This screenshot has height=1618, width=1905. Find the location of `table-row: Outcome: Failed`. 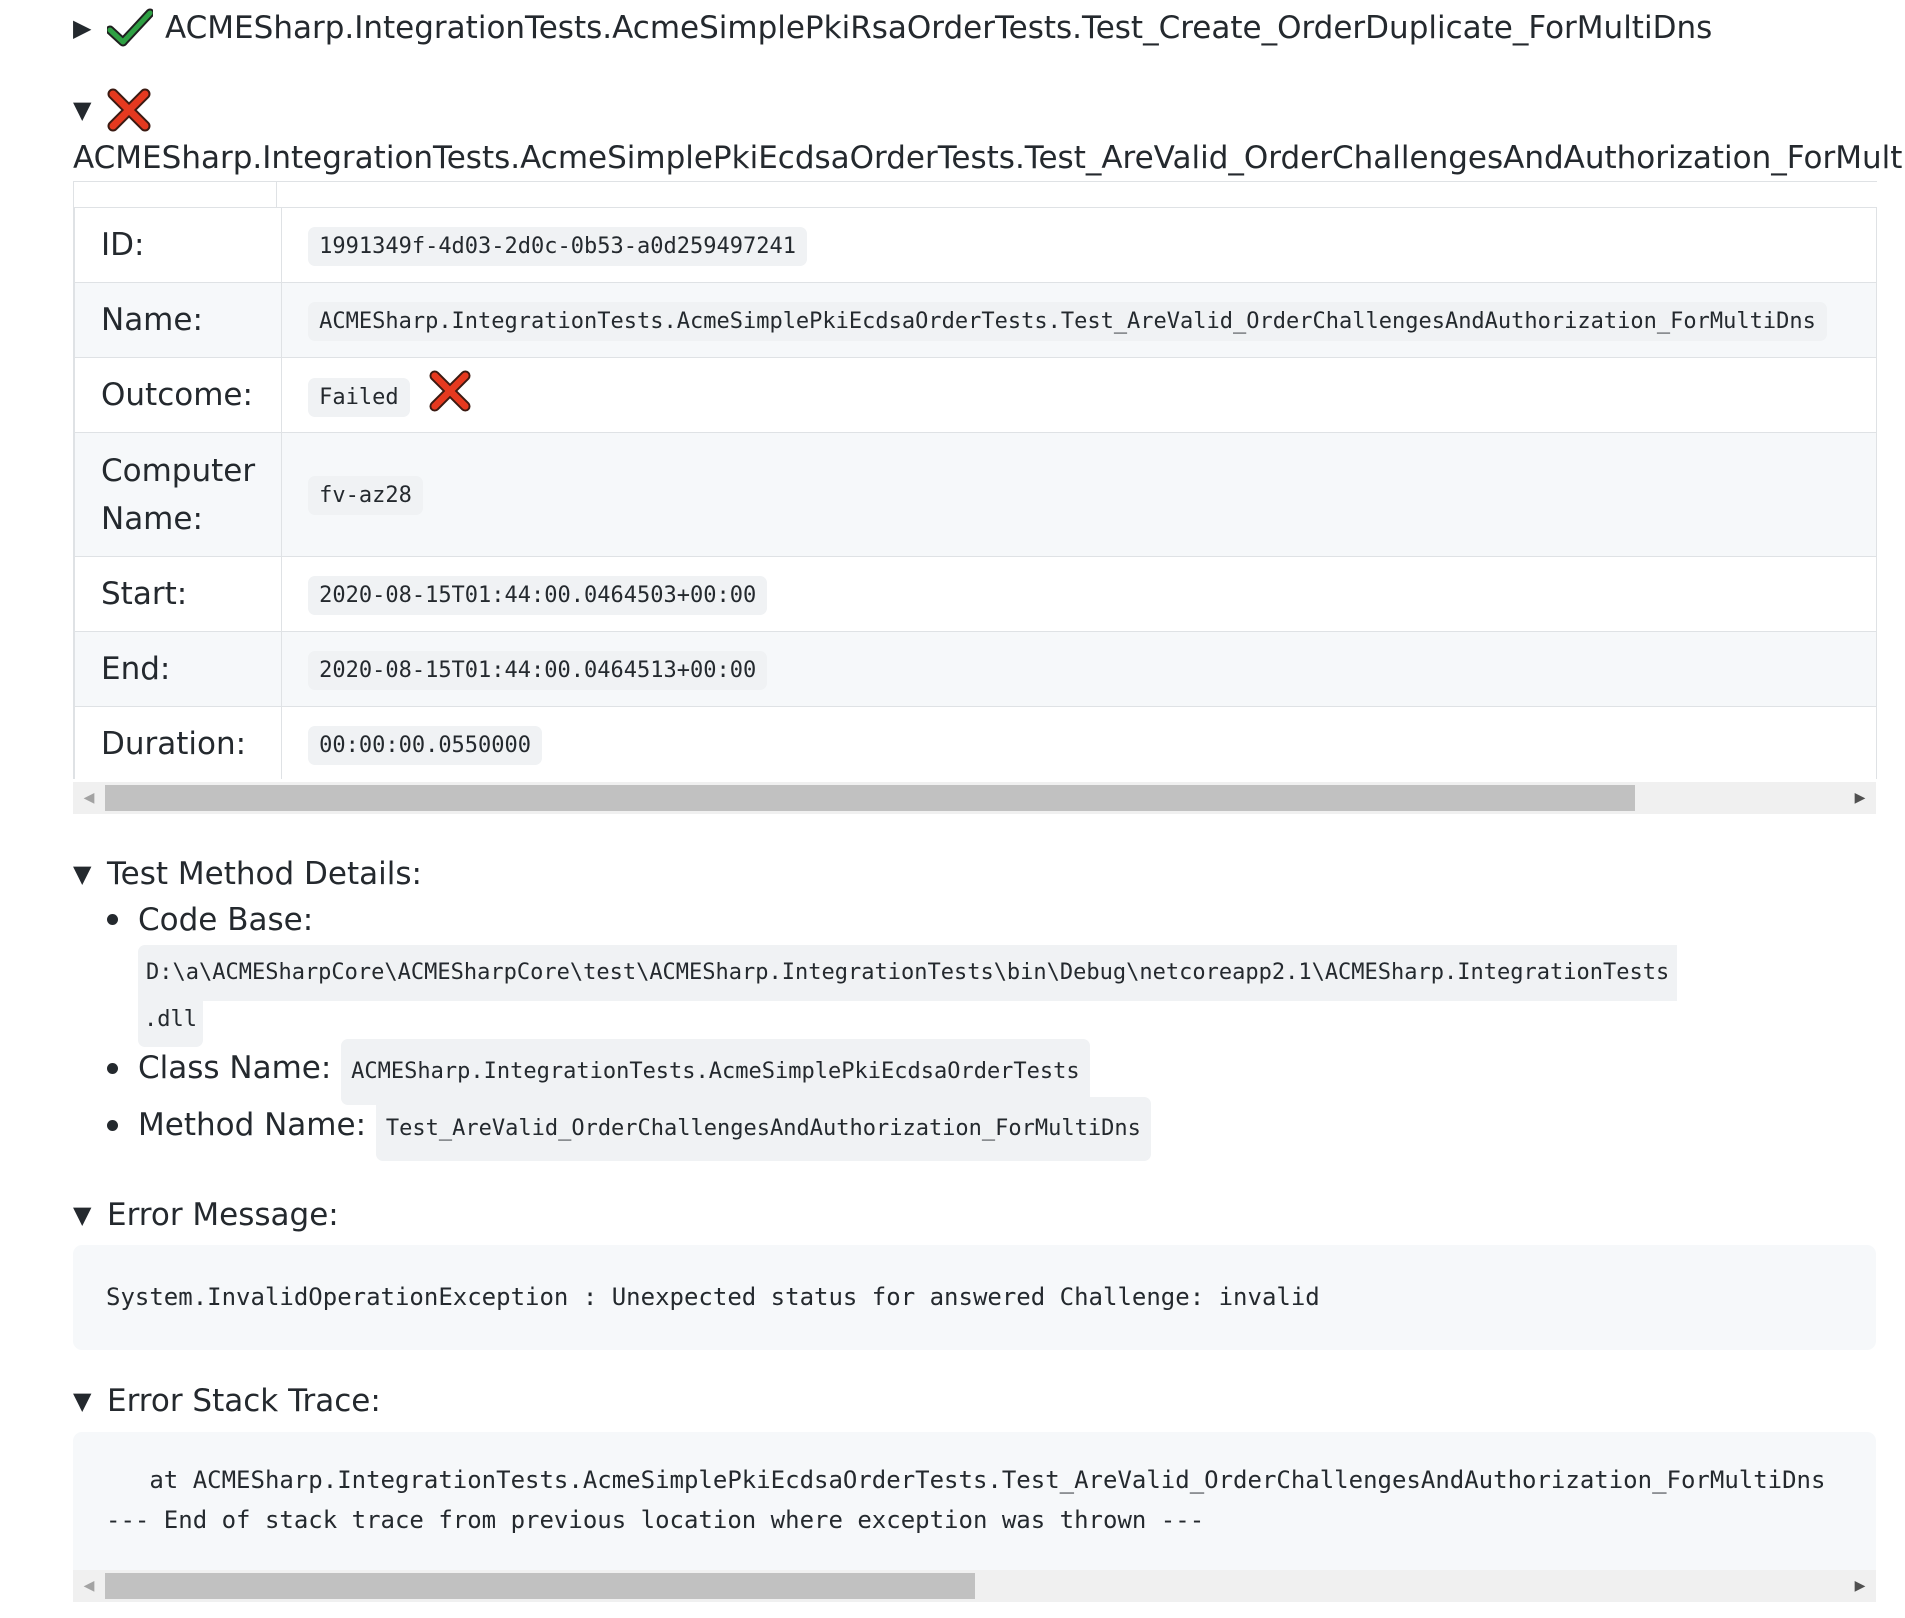

table-row: Outcome: Failed is located at coordinates (975, 395).